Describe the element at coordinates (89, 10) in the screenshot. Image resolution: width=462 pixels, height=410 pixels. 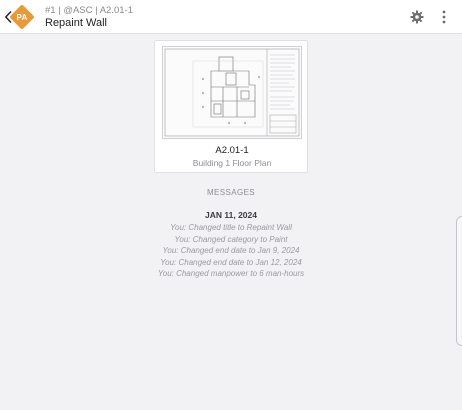
I see `task-reference: #1 | @ASC | A2.01-1` at that location.